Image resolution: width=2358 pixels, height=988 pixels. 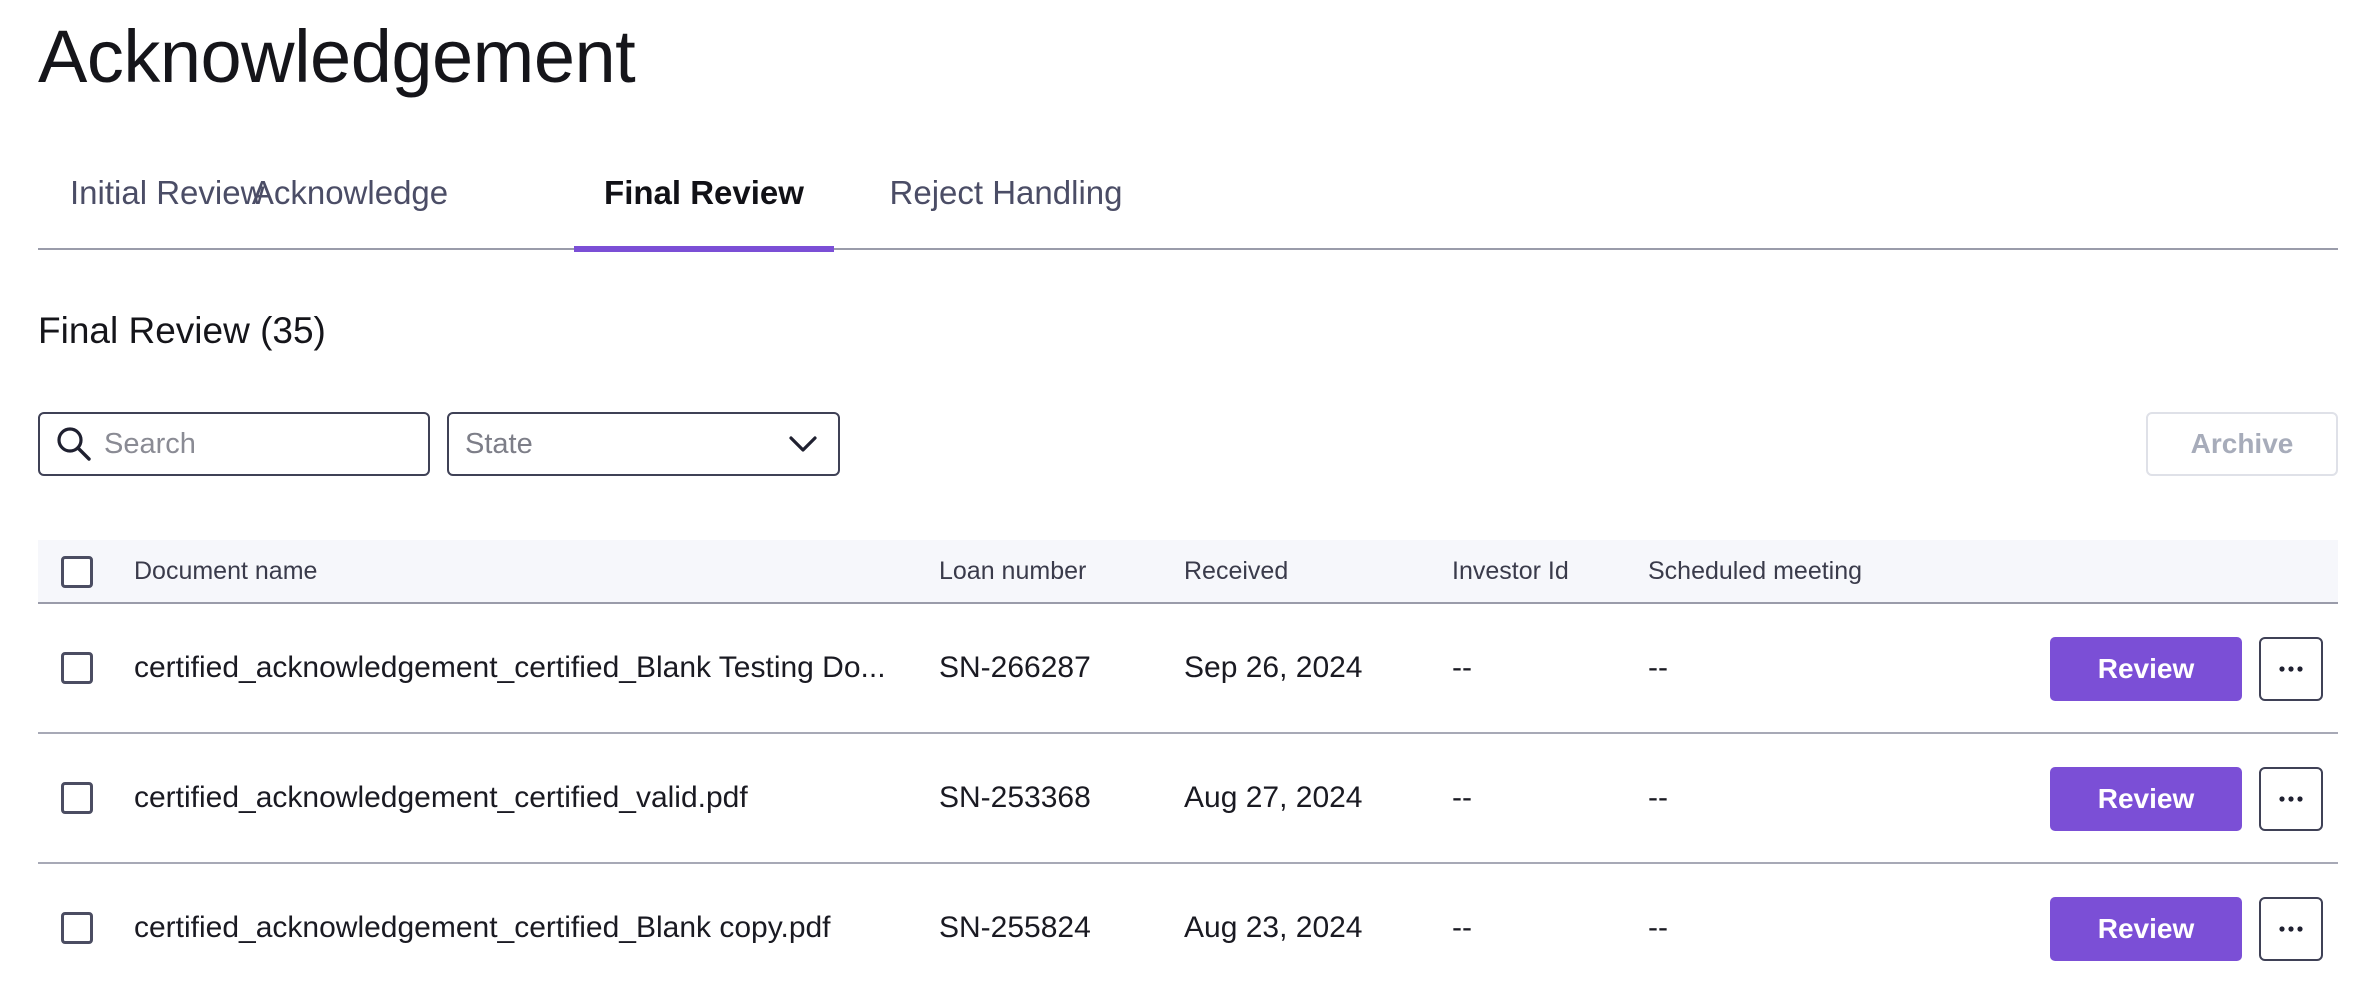 I want to click on search-icon, so click(x=74, y=444).